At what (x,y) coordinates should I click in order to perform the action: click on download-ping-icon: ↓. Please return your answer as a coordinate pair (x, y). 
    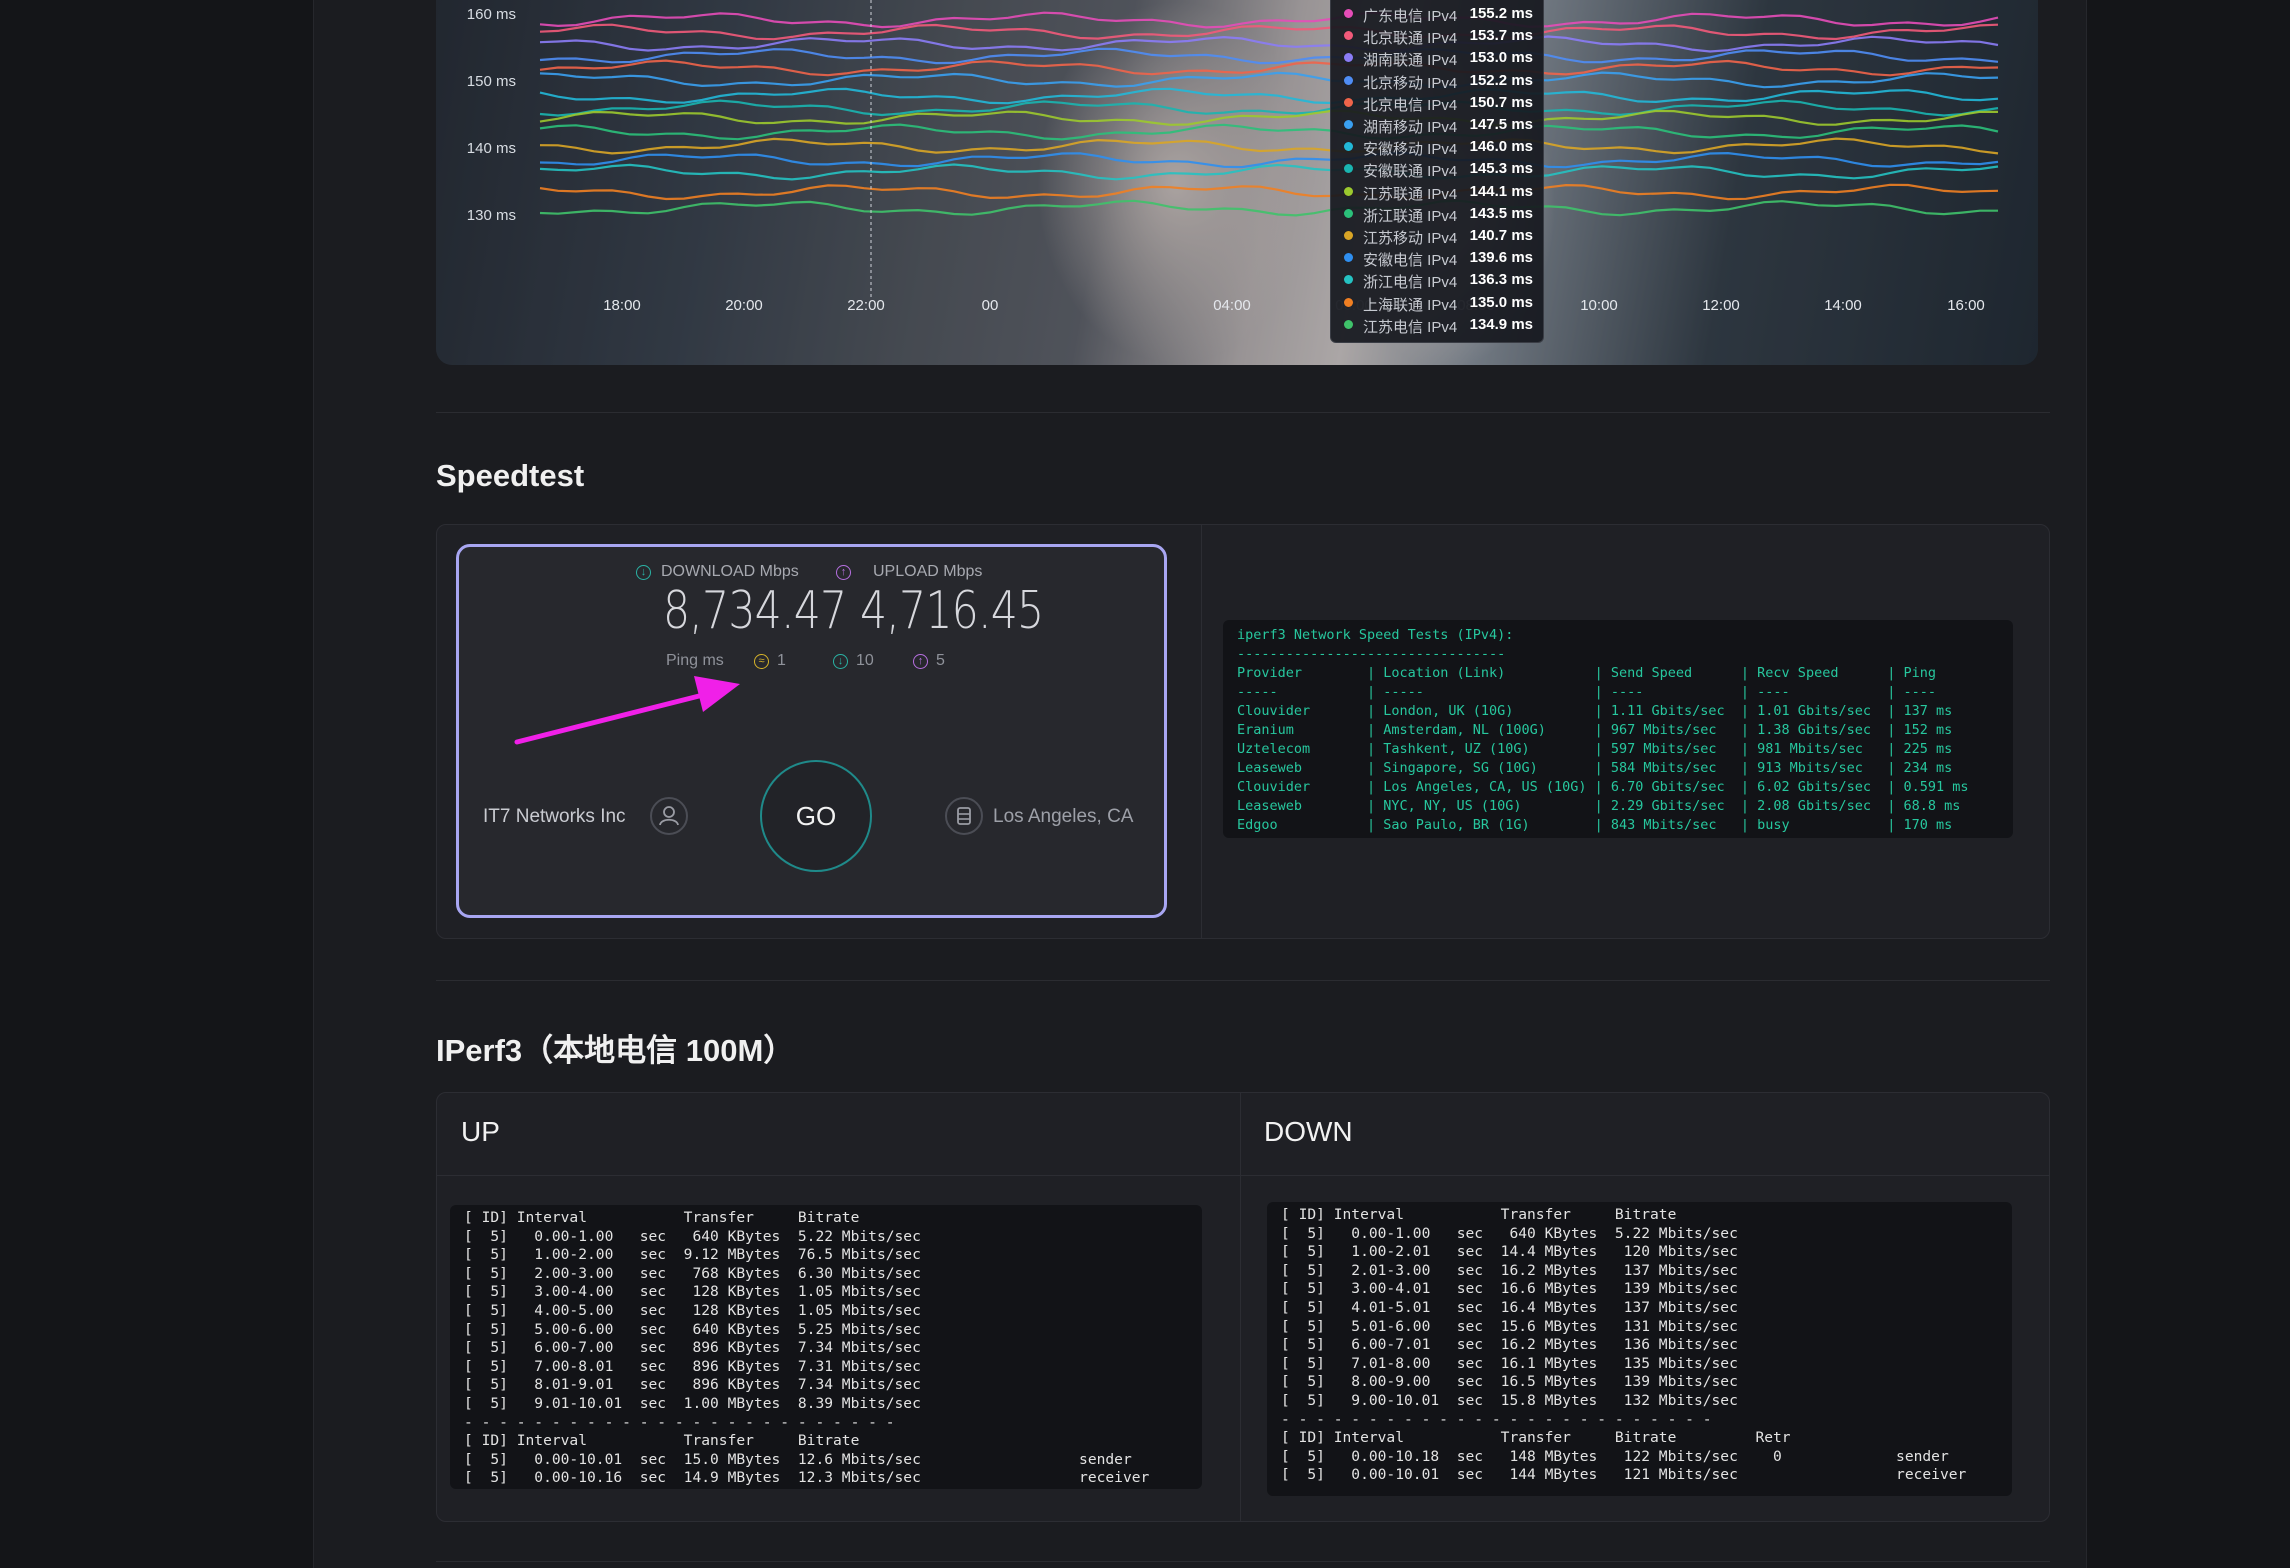
    Looking at the image, I should click on (840, 661).